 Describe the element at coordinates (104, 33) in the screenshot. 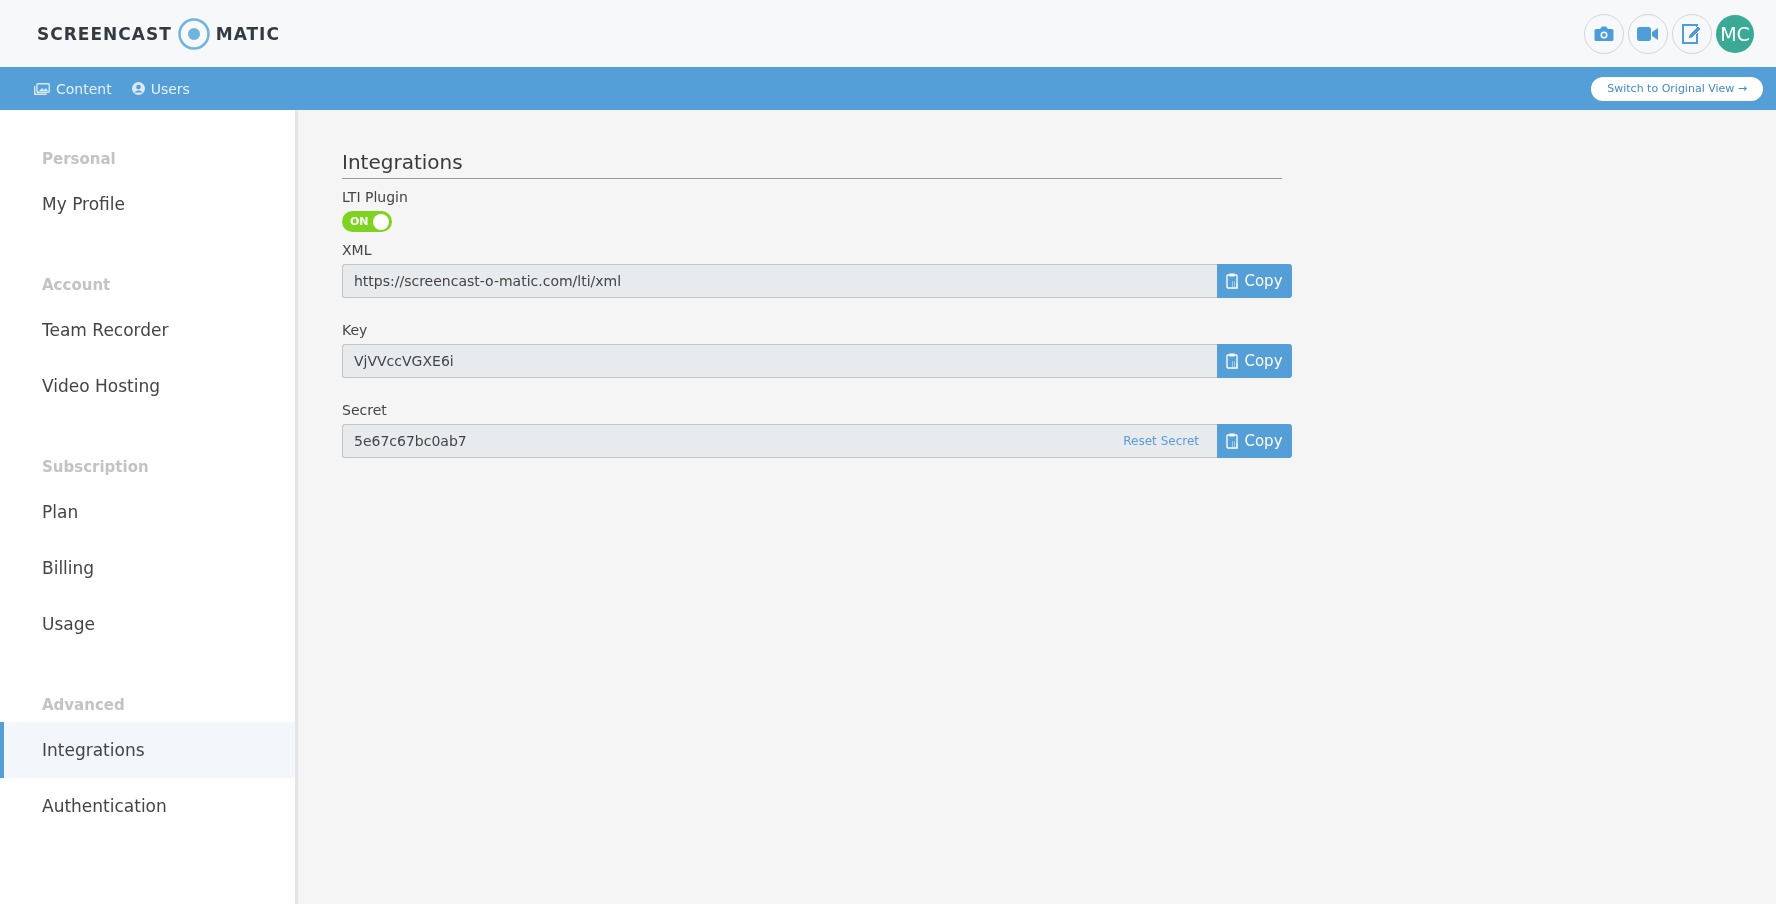

I see `logo-text: SCREENCAST` at that location.